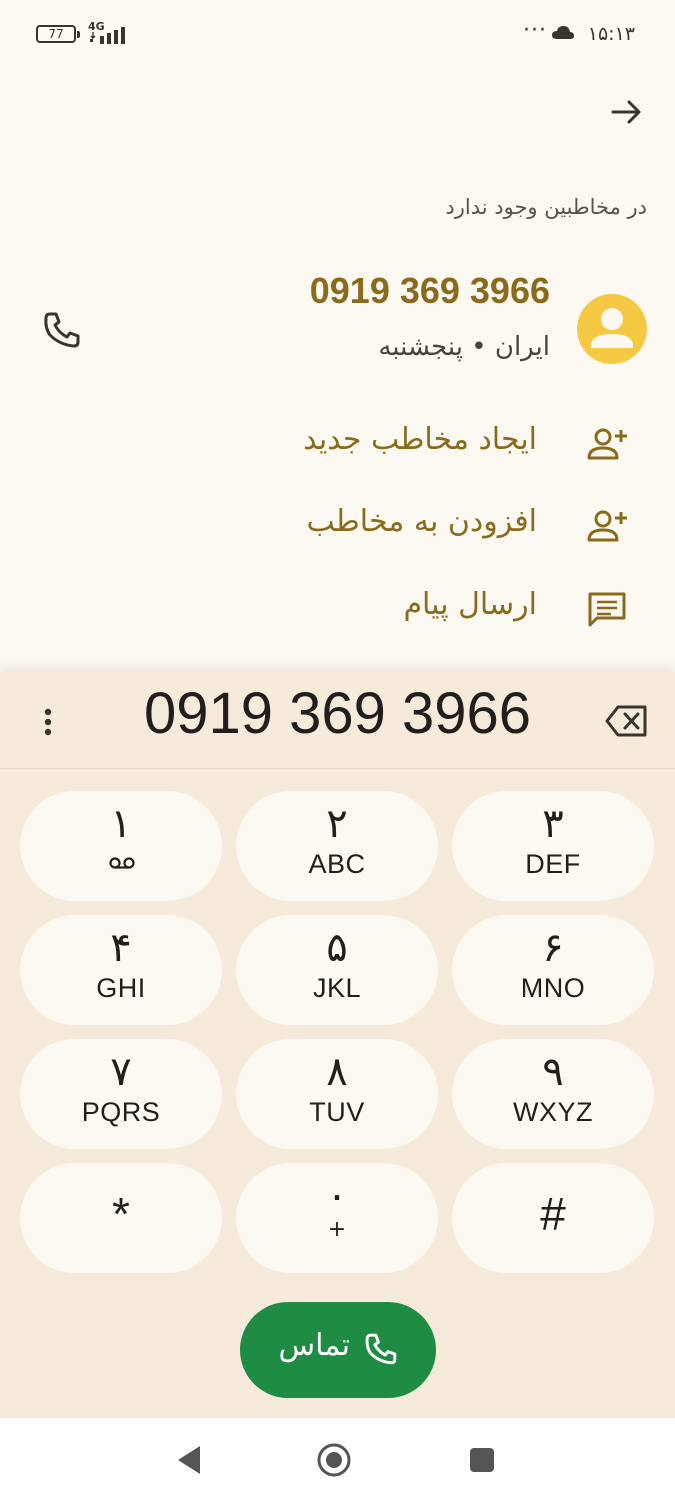  What do you see at coordinates (553, 1214) in the screenshot?
I see `key-digit: #` at bounding box center [553, 1214].